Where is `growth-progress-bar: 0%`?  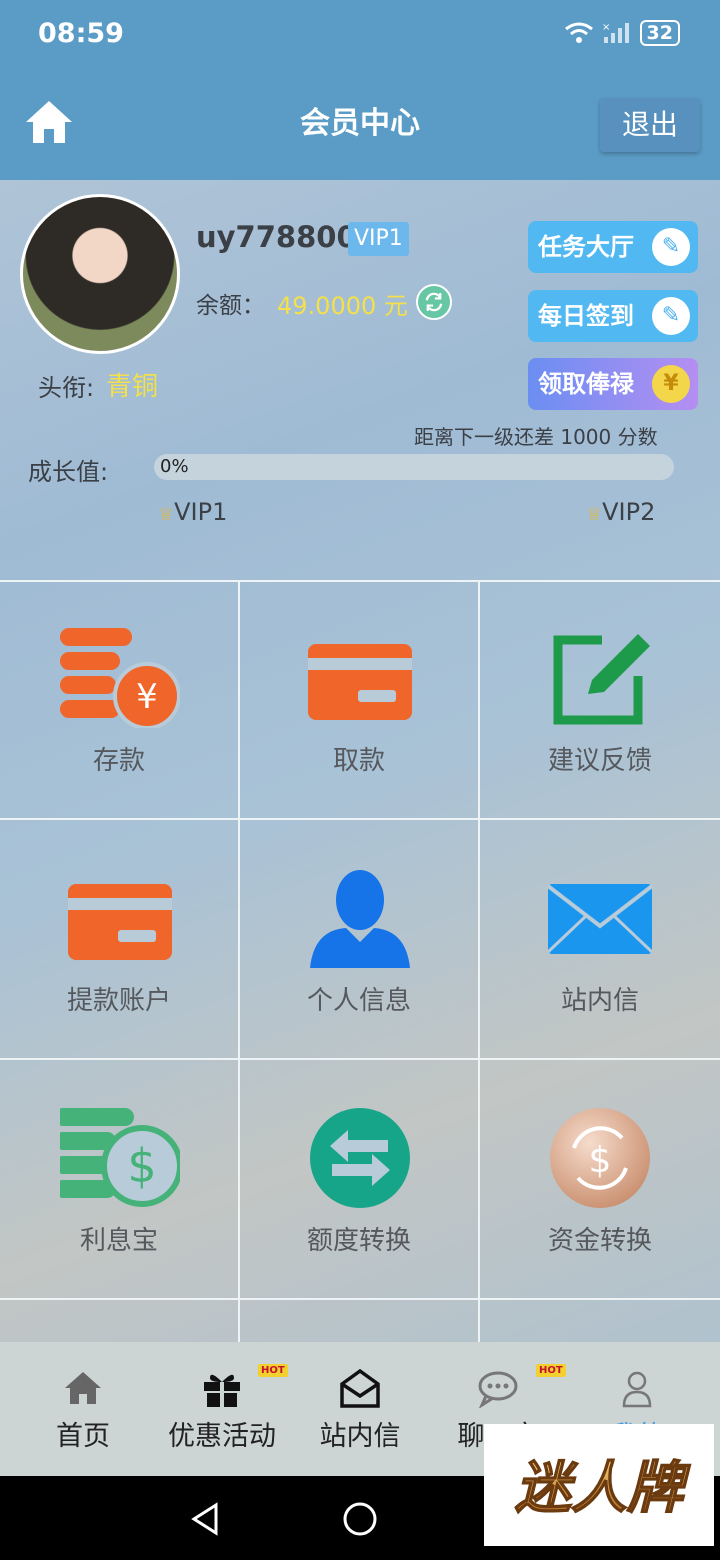 growth-progress-bar: 0% is located at coordinates (414, 467).